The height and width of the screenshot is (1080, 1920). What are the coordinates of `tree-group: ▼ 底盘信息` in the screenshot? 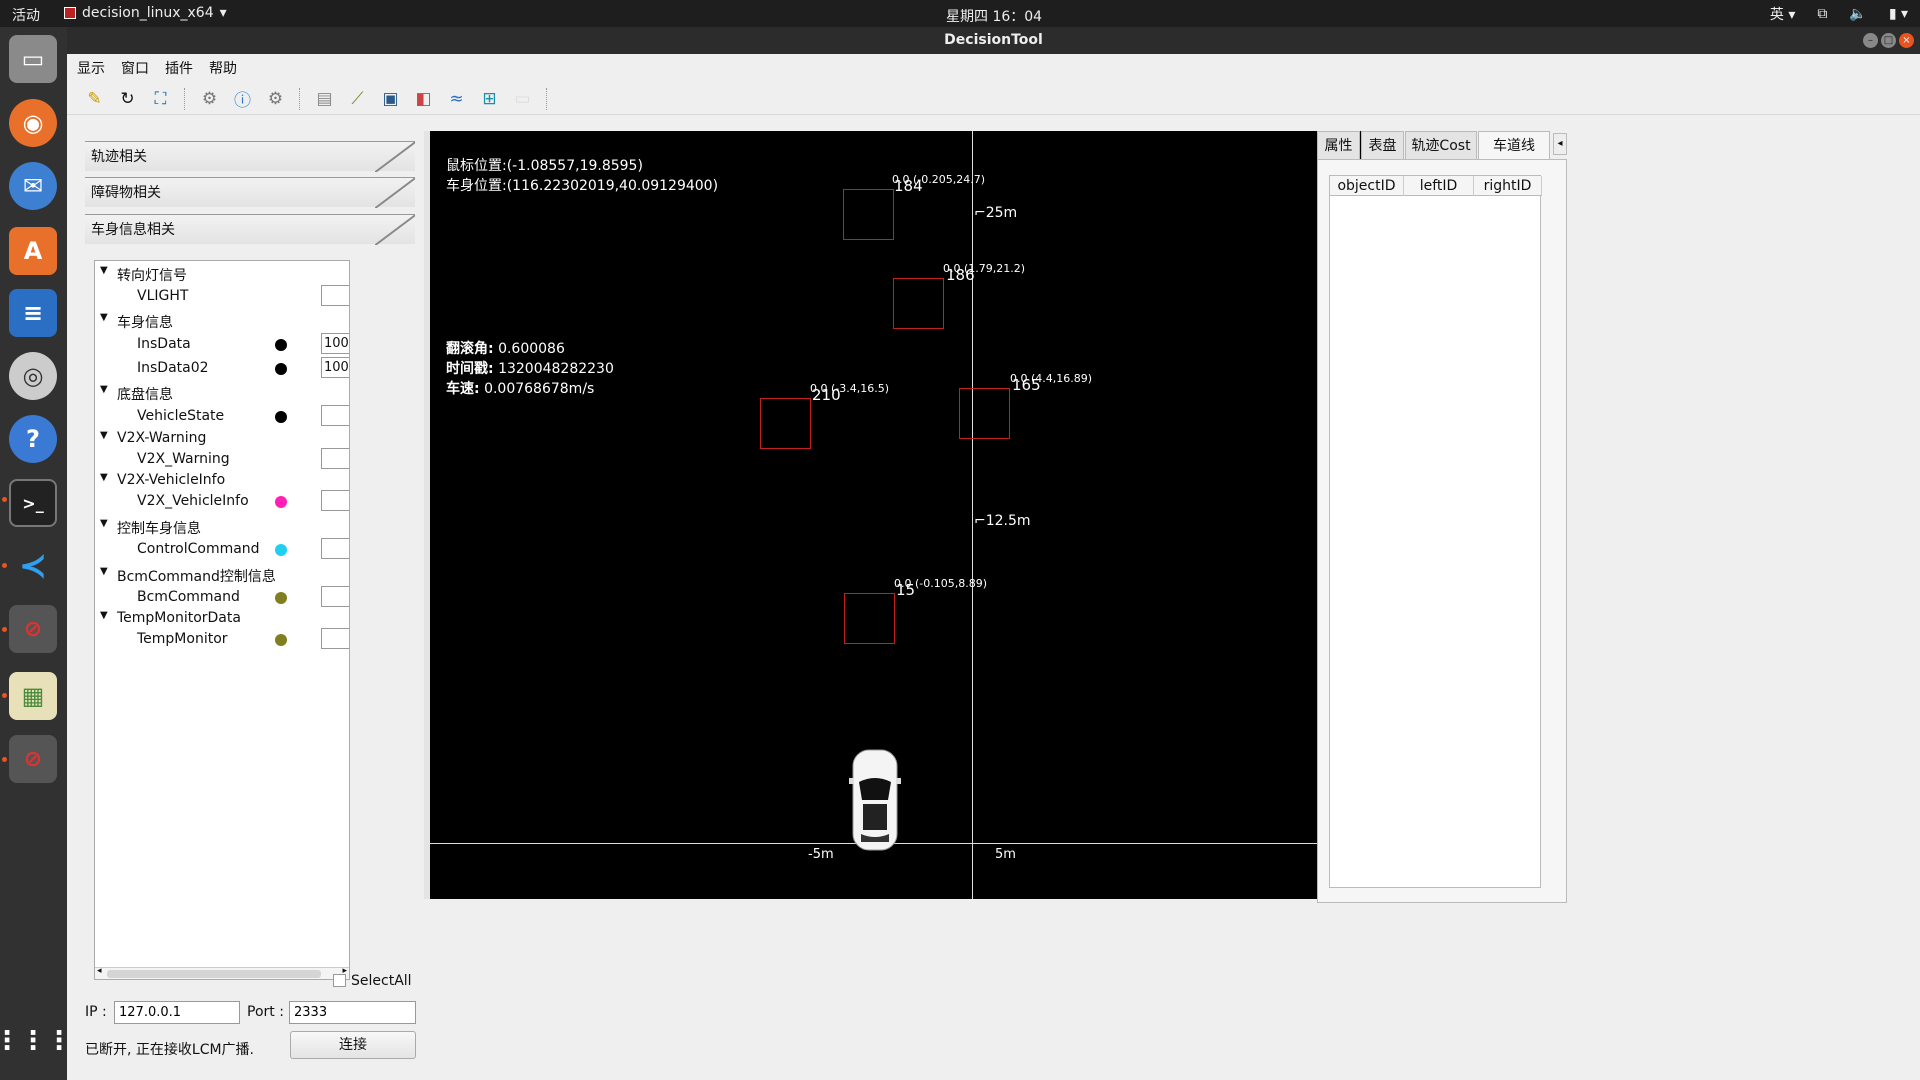 It's located at (222, 393).